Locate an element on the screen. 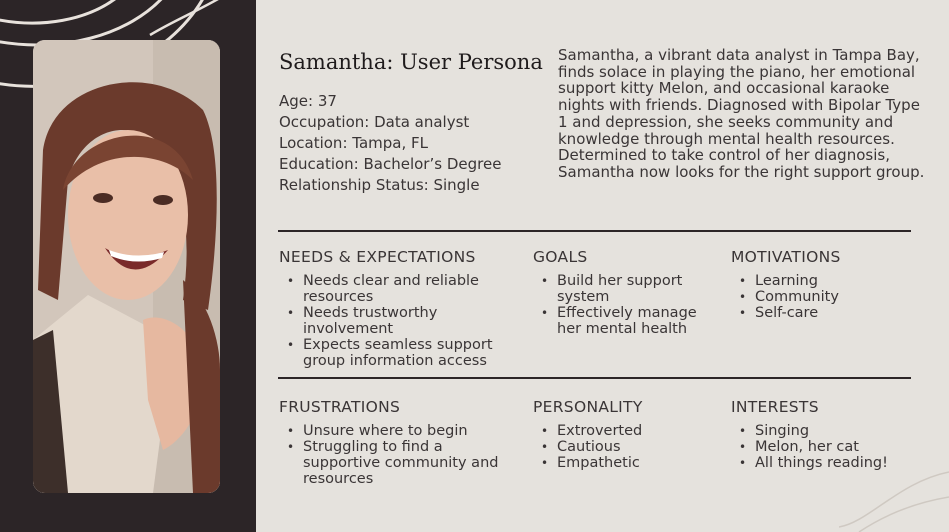 This screenshot has width=949, height=532. section-heading: GOALS is located at coordinates (560, 257).